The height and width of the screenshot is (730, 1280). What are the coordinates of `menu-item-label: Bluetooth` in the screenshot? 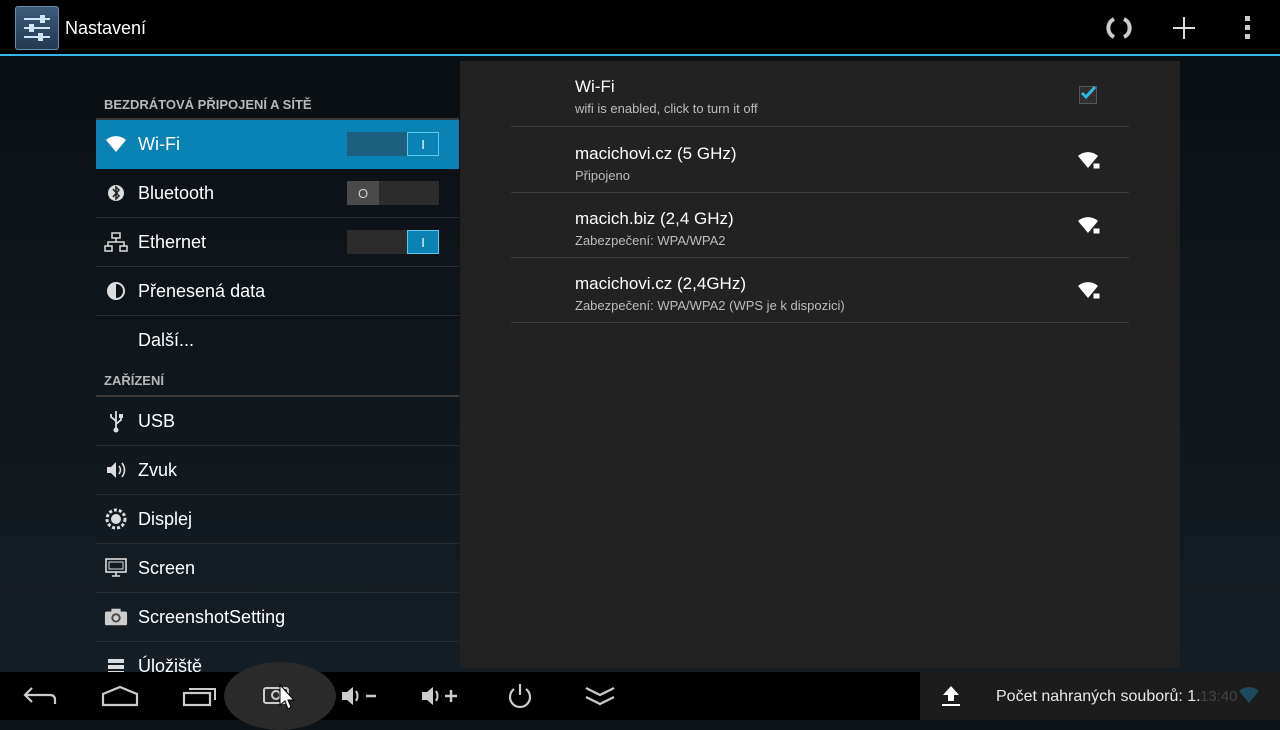 It's located at (176, 193).